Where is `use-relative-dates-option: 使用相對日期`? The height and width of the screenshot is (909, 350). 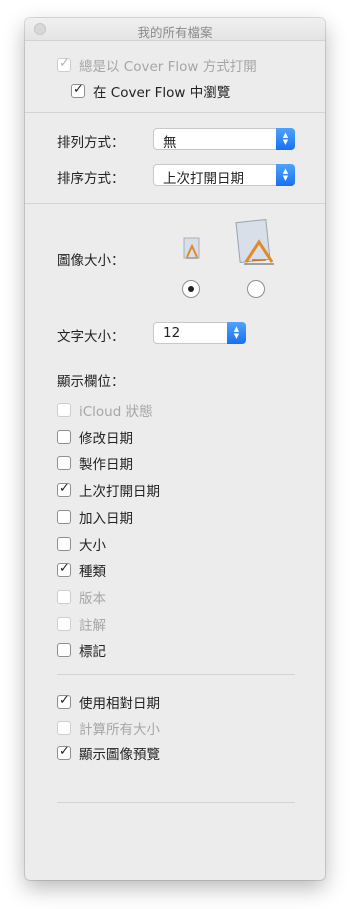
use-relative-dates-option: 使用相對日期 is located at coordinates (108, 702).